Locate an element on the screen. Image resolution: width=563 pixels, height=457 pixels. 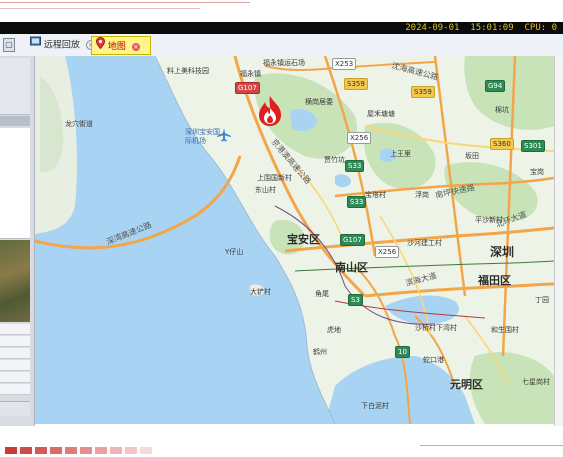
map-label: 横岗居委 is located at coordinates (319, 102).